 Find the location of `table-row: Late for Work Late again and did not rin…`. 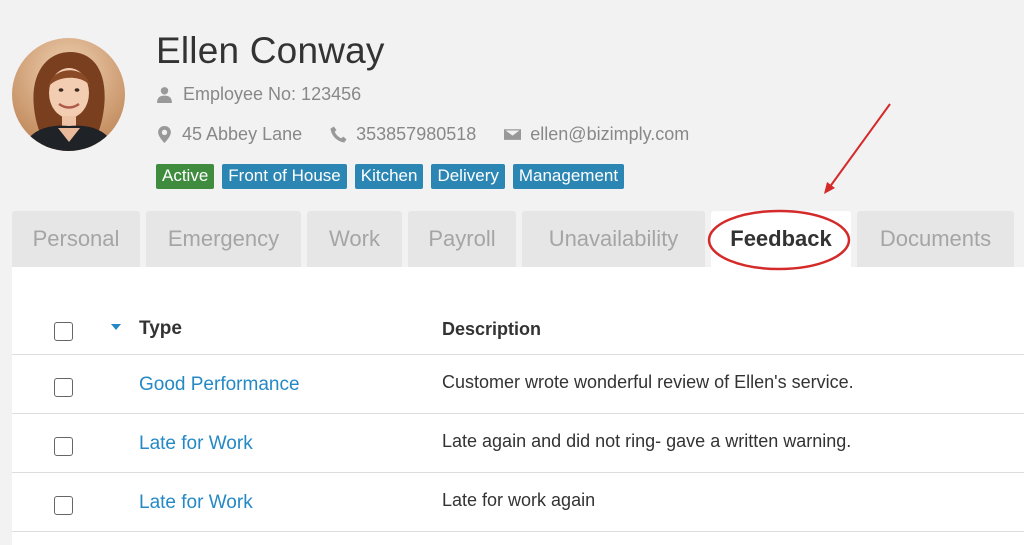

table-row: Late for Work Late again and did not rin… is located at coordinates (518, 443).